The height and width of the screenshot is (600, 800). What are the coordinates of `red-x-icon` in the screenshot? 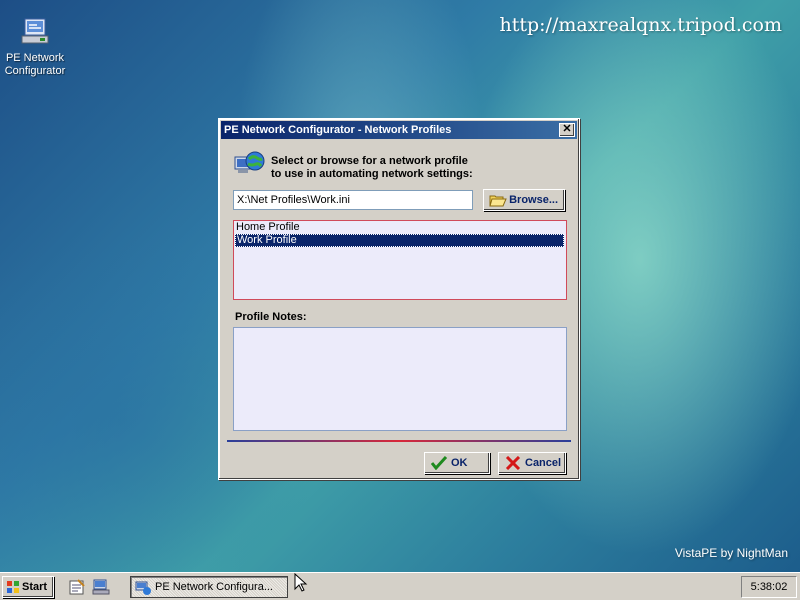 It's located at (513, 463).